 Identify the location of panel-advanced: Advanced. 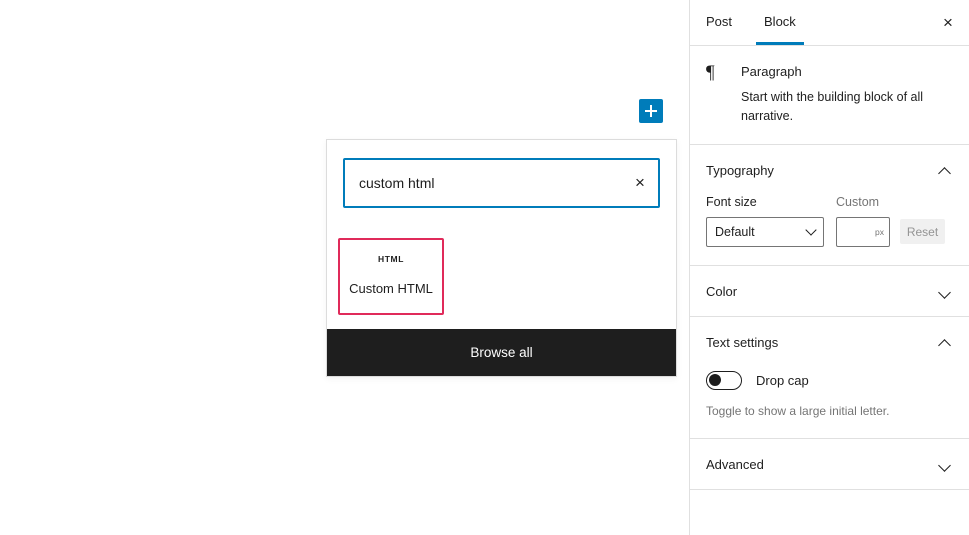
(829, 464).